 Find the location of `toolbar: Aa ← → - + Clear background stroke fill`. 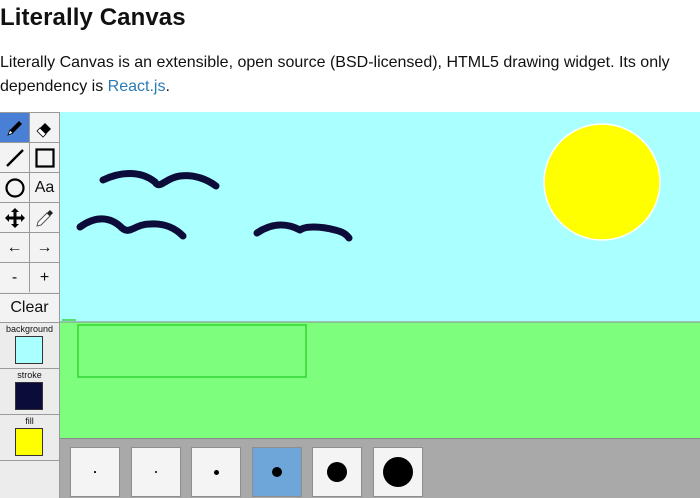

toolbar: Aa ← → - + Clear background stroke fill is located at coordinates (30, 305).